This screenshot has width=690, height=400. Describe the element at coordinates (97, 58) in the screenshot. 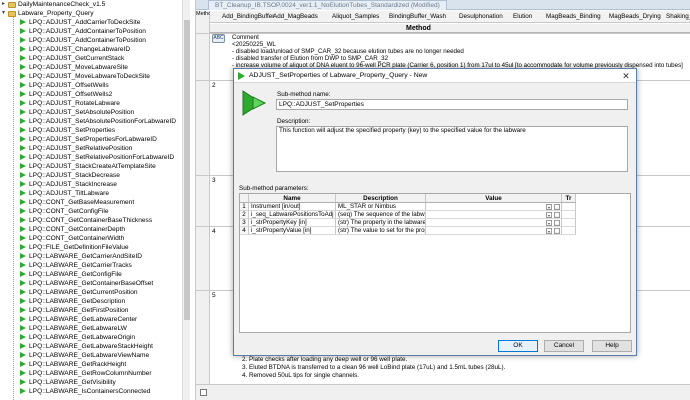

I see `tree-item: LPQ::ADJUST_GetCurrentStack` at that location.